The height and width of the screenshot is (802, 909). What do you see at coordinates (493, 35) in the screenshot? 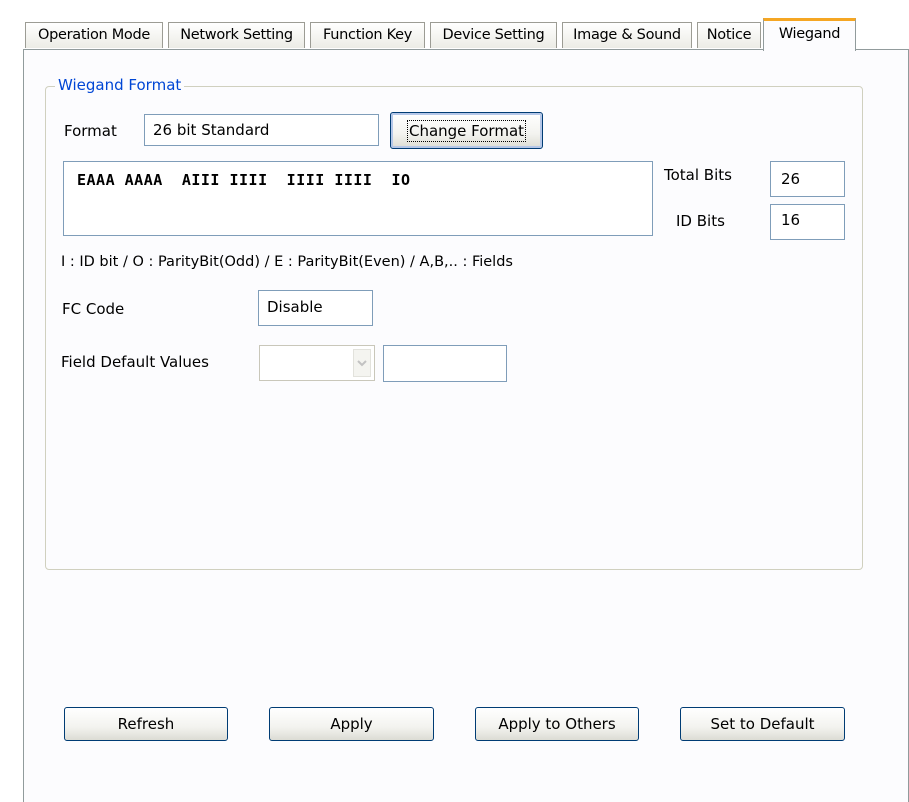
I see `tab-device-setting: Device Setting` at bounding box center [493, 35].